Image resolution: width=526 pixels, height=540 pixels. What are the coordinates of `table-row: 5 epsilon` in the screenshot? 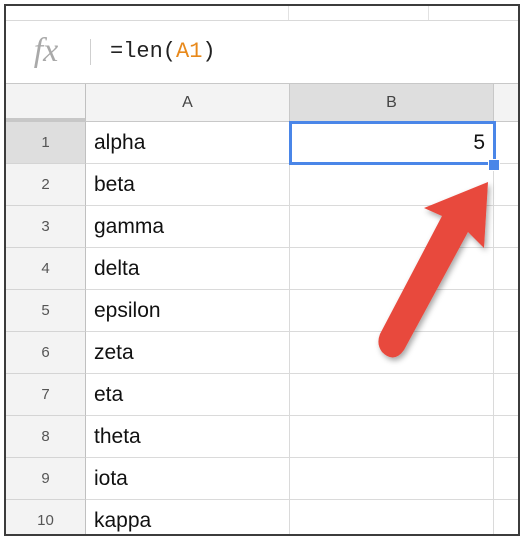 It's located at (262, 311).